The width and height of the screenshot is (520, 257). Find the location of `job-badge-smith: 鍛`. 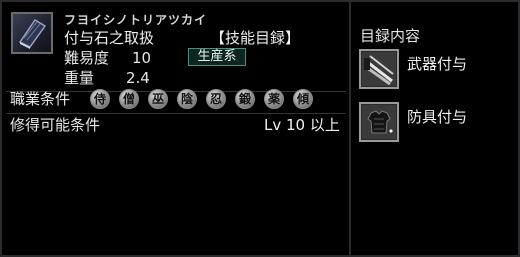

job-badge-smith: 鍛 is located at coordinates (245, 99).